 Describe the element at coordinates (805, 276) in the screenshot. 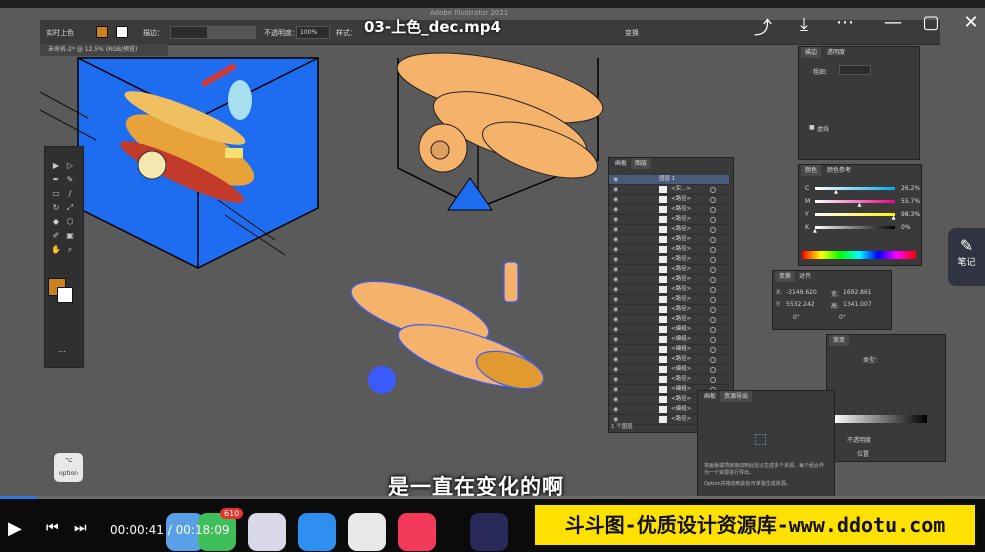

I see `tab-align: 对齐` at that location.